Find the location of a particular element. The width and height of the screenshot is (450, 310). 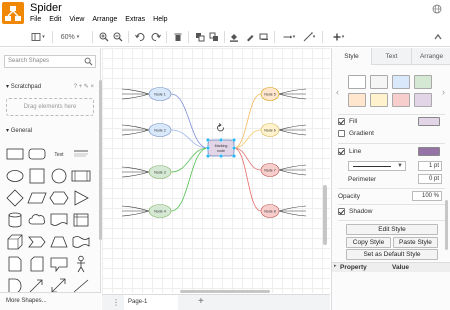

rotate-handle-icon is located at coordinates (220, 127).